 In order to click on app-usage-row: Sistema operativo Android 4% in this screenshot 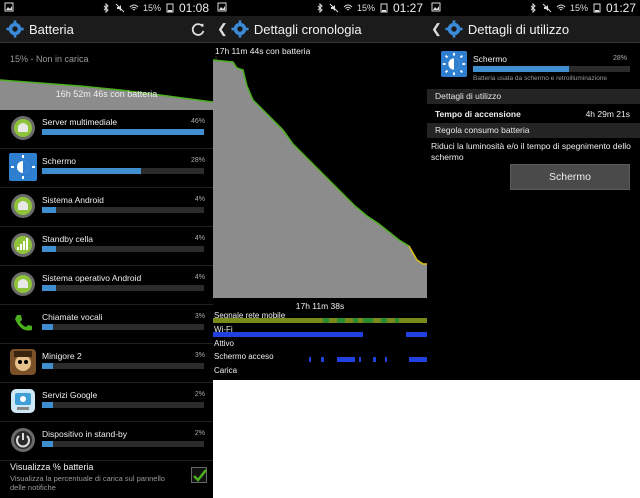, I will do `click(106, 285)`.